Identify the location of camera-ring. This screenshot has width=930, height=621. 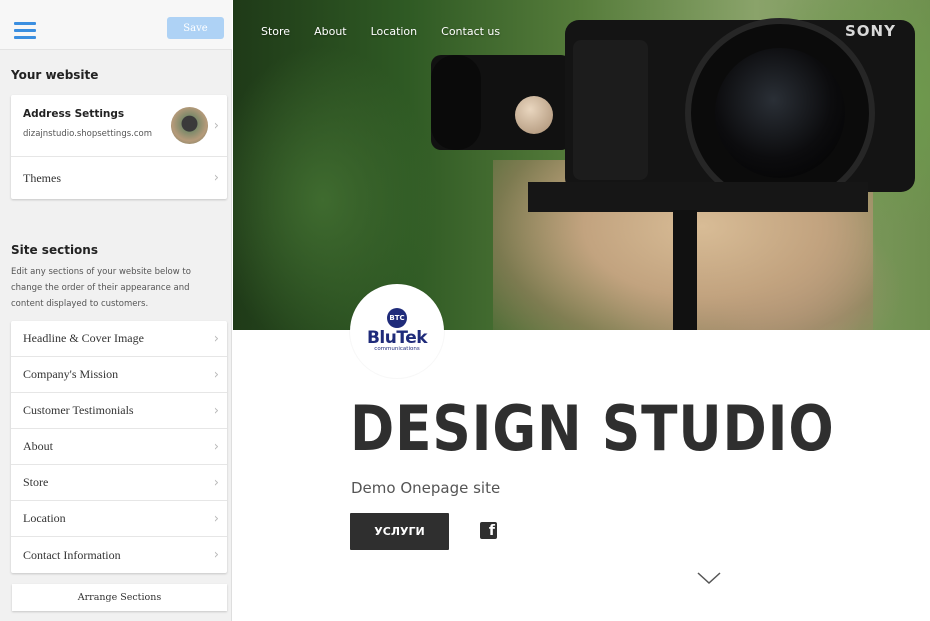
(456, 102).